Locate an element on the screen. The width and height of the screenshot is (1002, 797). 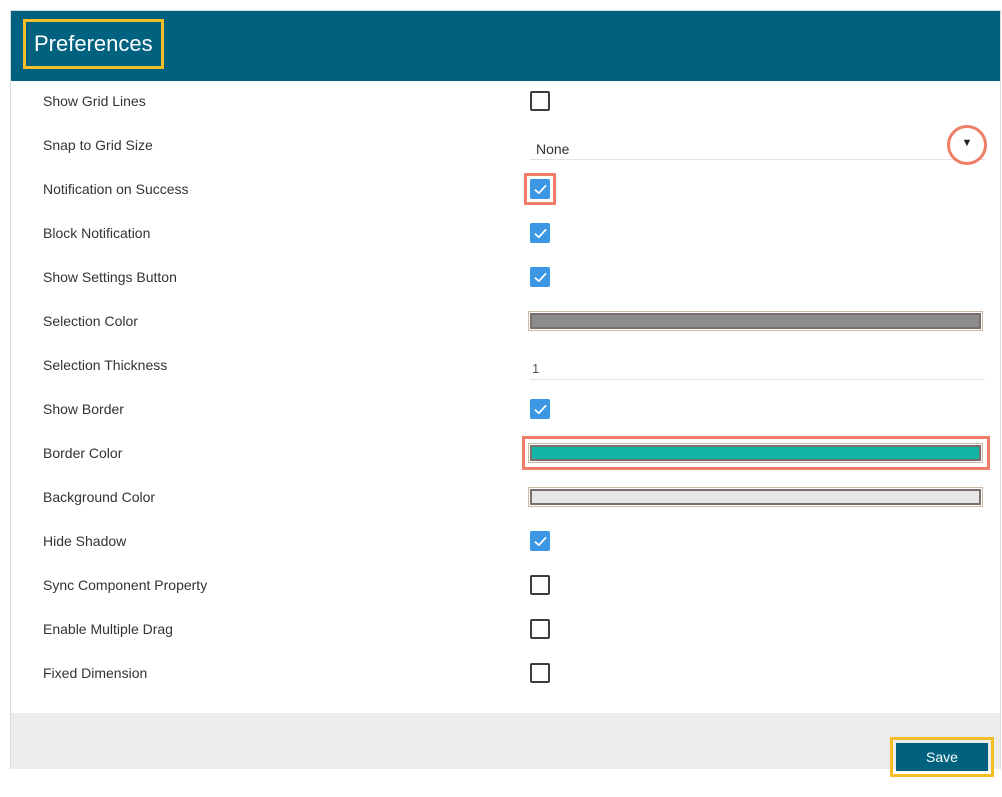
setting-row-selection-color: Selection Color is located at coordinates (505, 321).